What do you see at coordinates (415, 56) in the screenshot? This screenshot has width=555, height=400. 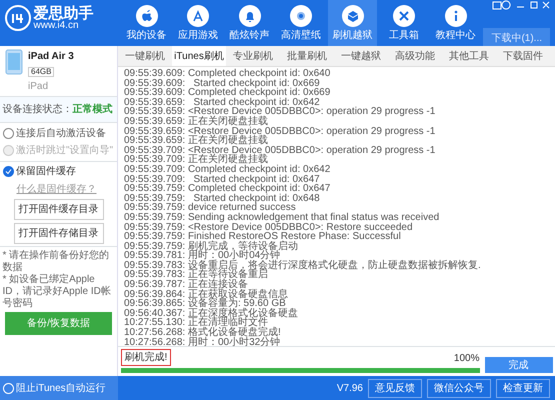 I see `tab: 高级功能` at bounding box center [415, 56].